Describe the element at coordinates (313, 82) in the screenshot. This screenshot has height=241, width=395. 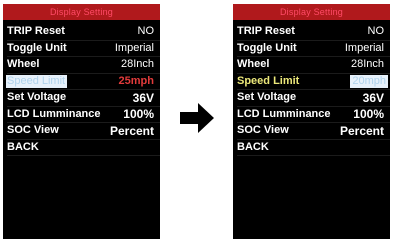
I see `menu-item-speed-limit: Speed Limit 20mph` at that location.